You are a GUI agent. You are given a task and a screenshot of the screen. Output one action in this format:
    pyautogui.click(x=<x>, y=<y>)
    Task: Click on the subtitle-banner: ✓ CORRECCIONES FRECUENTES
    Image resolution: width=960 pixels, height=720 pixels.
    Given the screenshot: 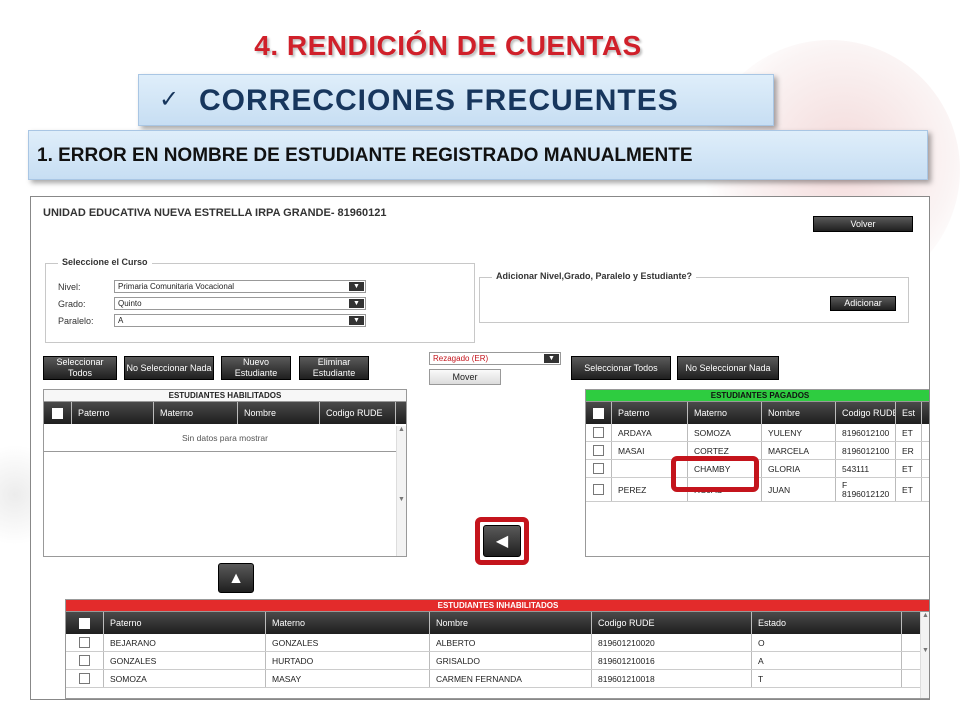 What is the action you would take?
    pyautogui.click(x=456, y=100)
    